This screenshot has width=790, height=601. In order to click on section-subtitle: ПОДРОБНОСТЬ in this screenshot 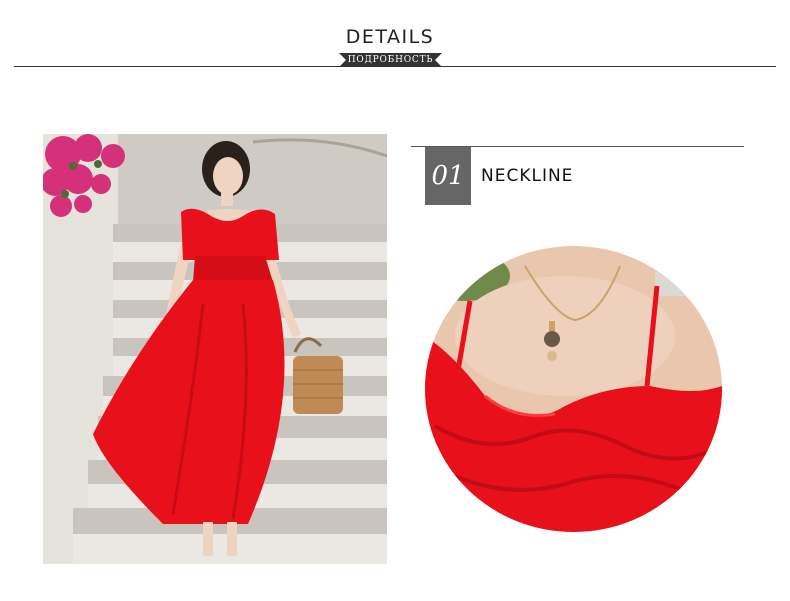, I will do `click(390, 60)`.